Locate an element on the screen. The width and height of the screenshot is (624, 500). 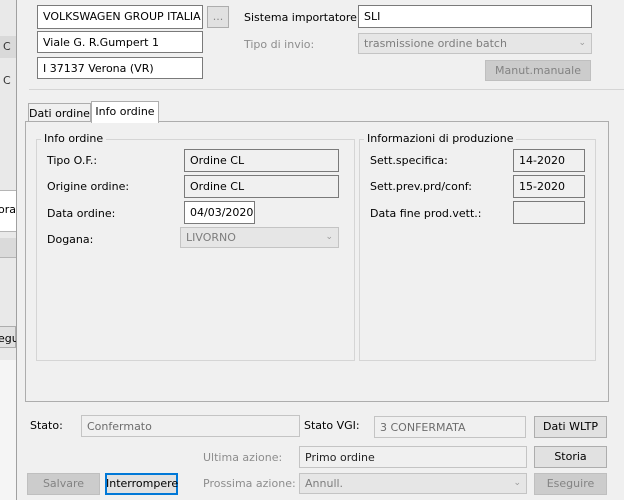
eseguire-button: Eseguire is located at coordinates (570, 484).